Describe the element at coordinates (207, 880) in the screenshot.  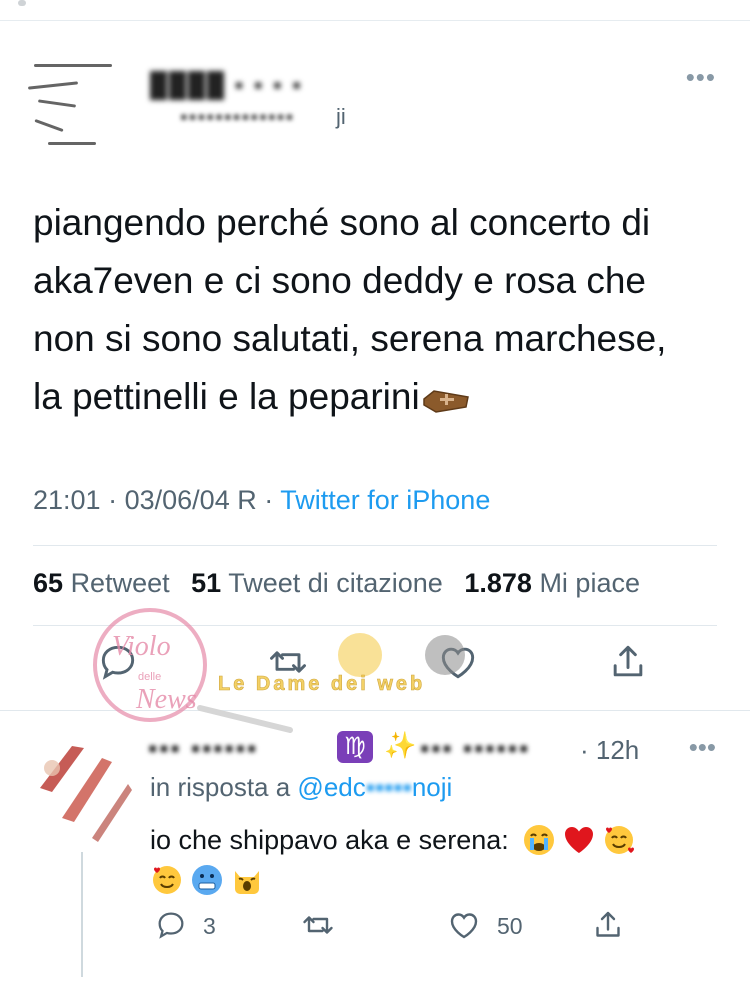
I see `cold-face-emoji` at that location.